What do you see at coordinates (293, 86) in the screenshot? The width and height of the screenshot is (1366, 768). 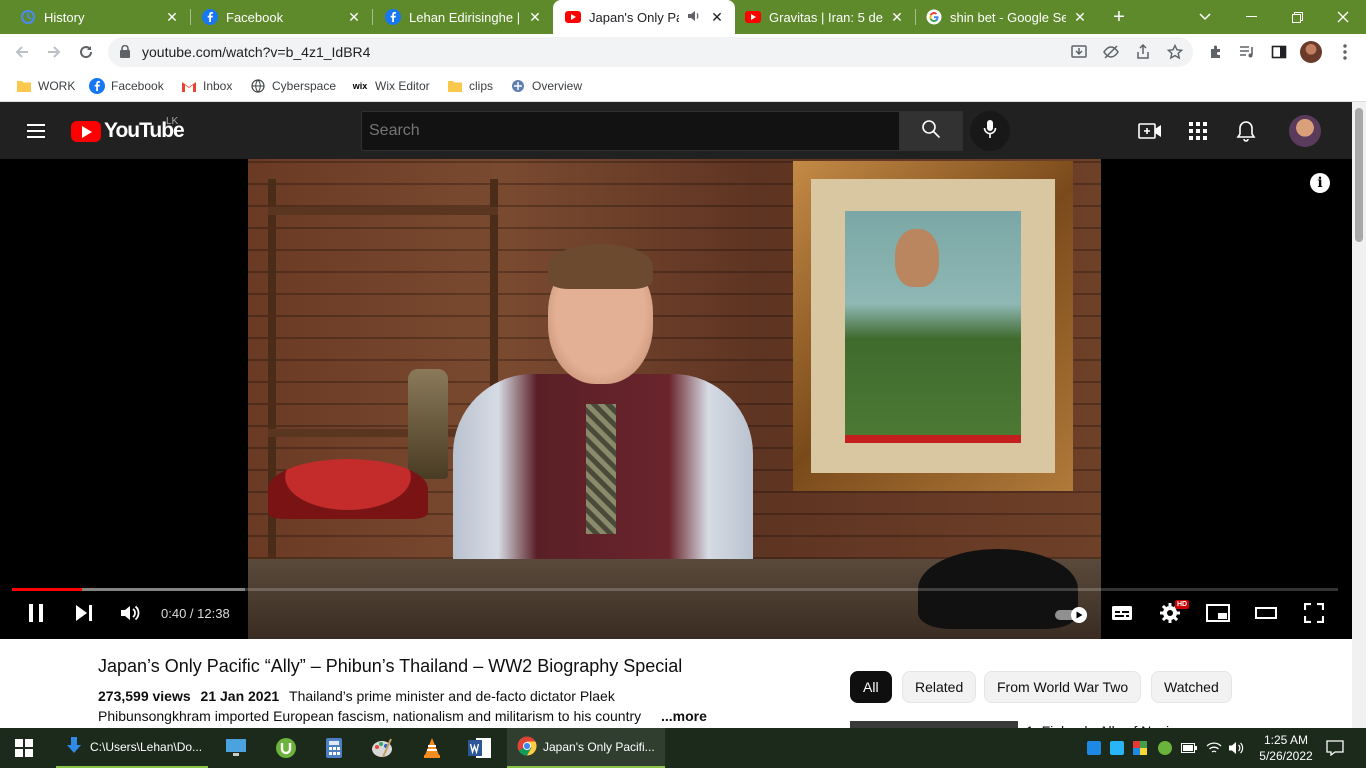 I see `bookmark-cyberspace: Cyberspace` at bounding box center [293, 86].